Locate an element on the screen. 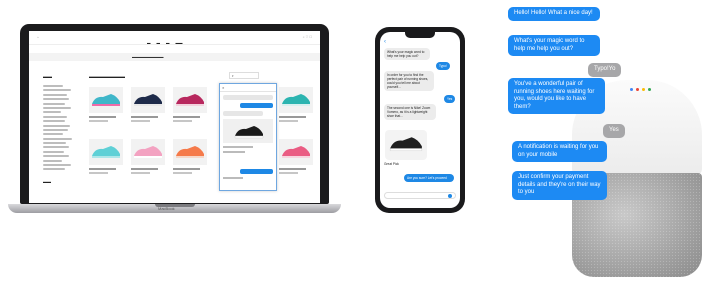 The width and height of the screenshot is (707, 281). laptop-brand-label: MacBook is located at coordinates (166, 208).